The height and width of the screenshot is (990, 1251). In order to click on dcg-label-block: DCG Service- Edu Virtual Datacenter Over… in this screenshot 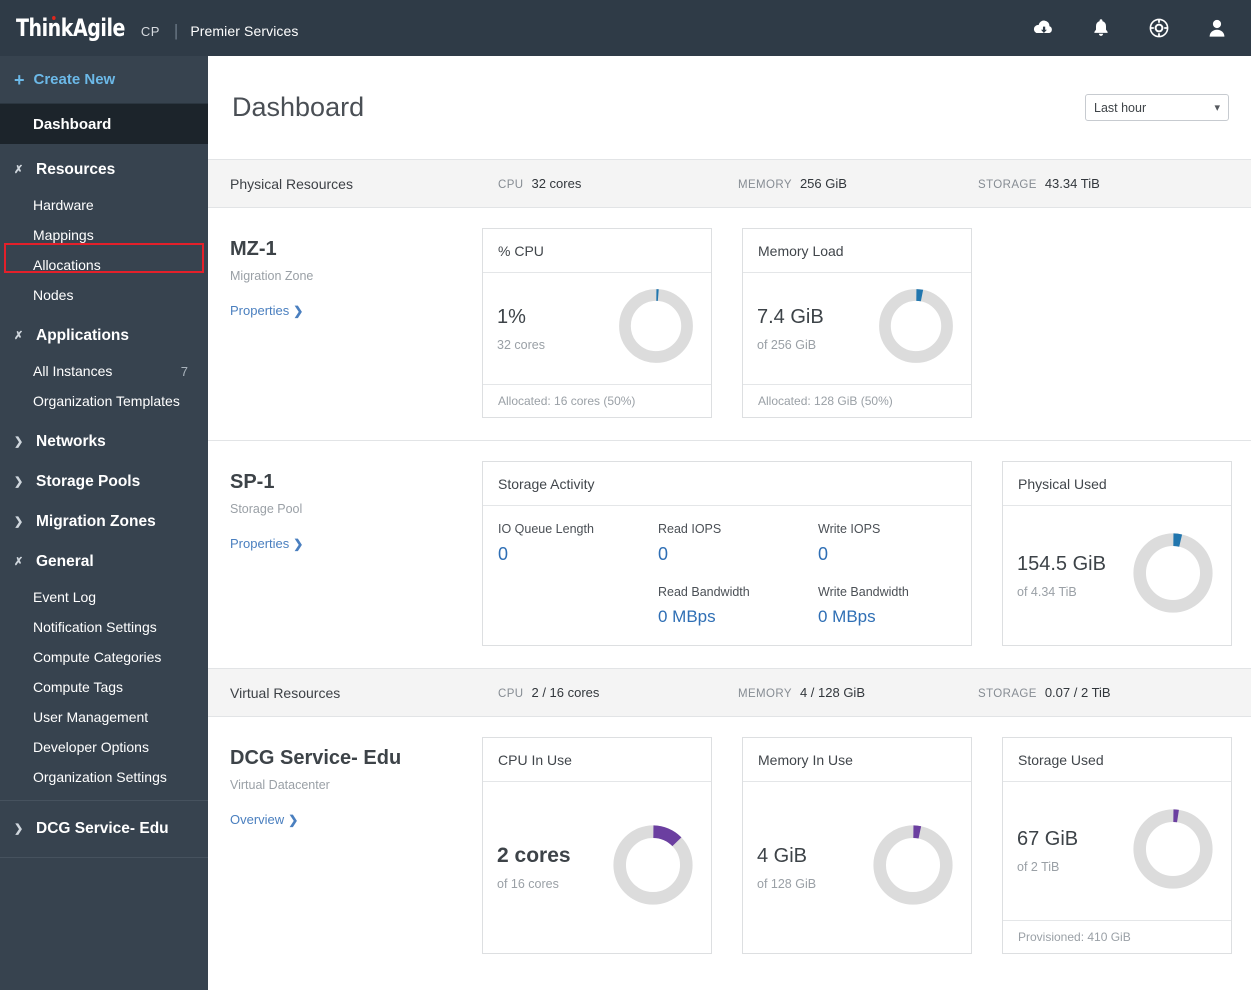, I will do `click(356, 845)`.